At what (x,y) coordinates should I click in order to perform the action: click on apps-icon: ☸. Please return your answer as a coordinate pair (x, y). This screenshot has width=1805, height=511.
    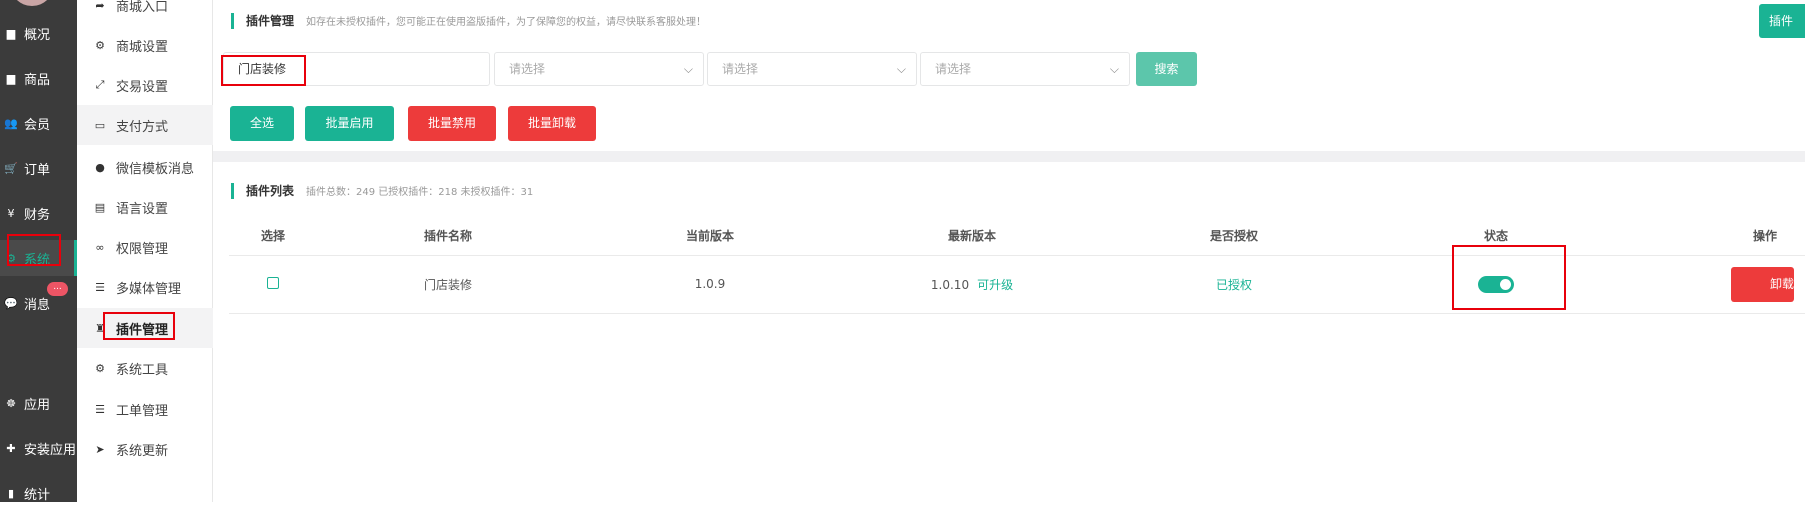
    Looking at the image, I should click on (11, 403).